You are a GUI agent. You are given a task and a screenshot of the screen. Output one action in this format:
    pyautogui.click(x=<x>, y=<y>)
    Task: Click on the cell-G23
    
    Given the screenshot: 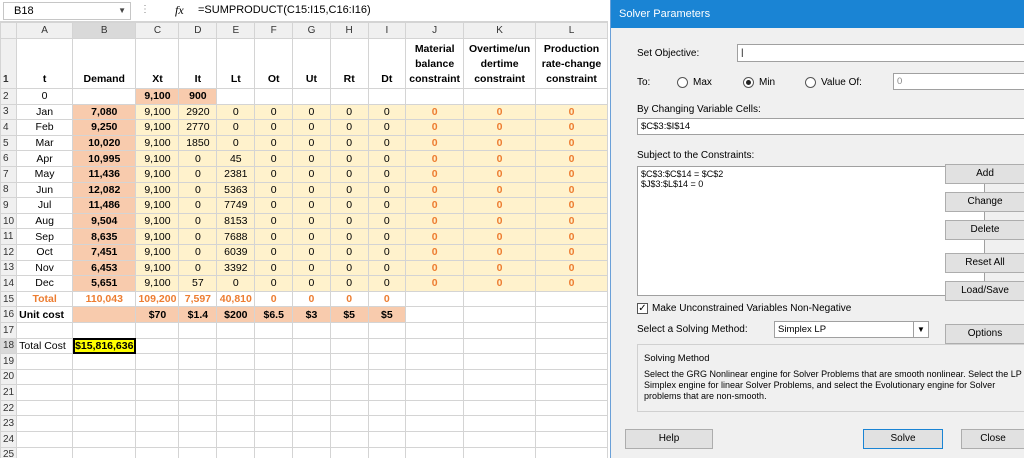 What is the action you would take?
    pyautogui.click(x=311, y=424)
    